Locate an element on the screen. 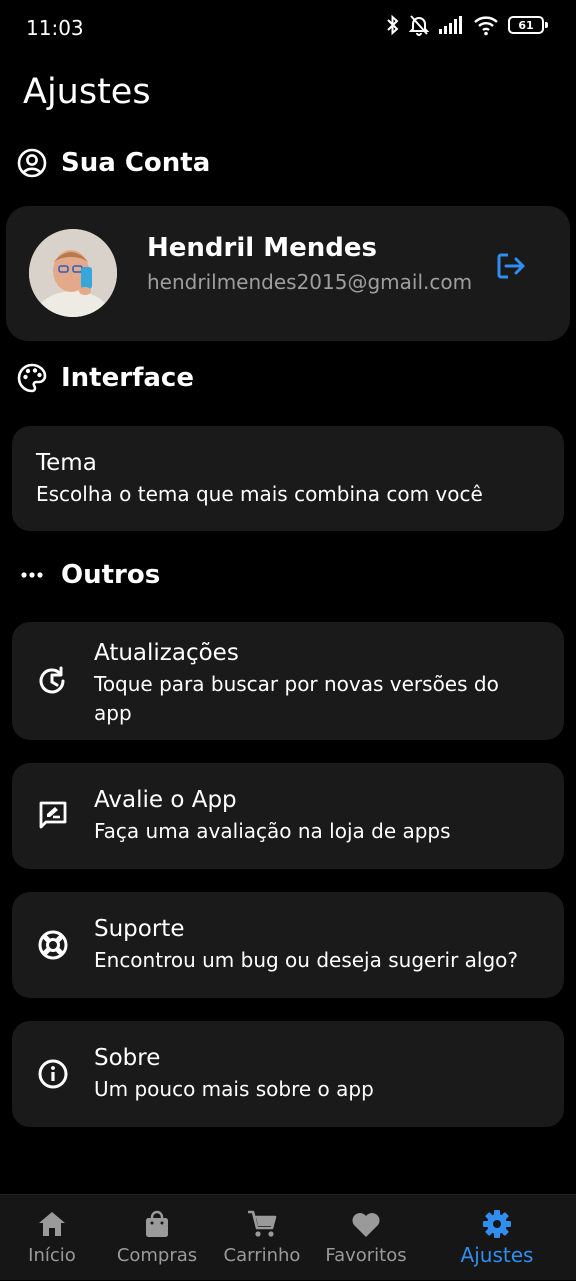 This screenshot has width=576, height=1281. logout-button is located at coordinates (511, 266).